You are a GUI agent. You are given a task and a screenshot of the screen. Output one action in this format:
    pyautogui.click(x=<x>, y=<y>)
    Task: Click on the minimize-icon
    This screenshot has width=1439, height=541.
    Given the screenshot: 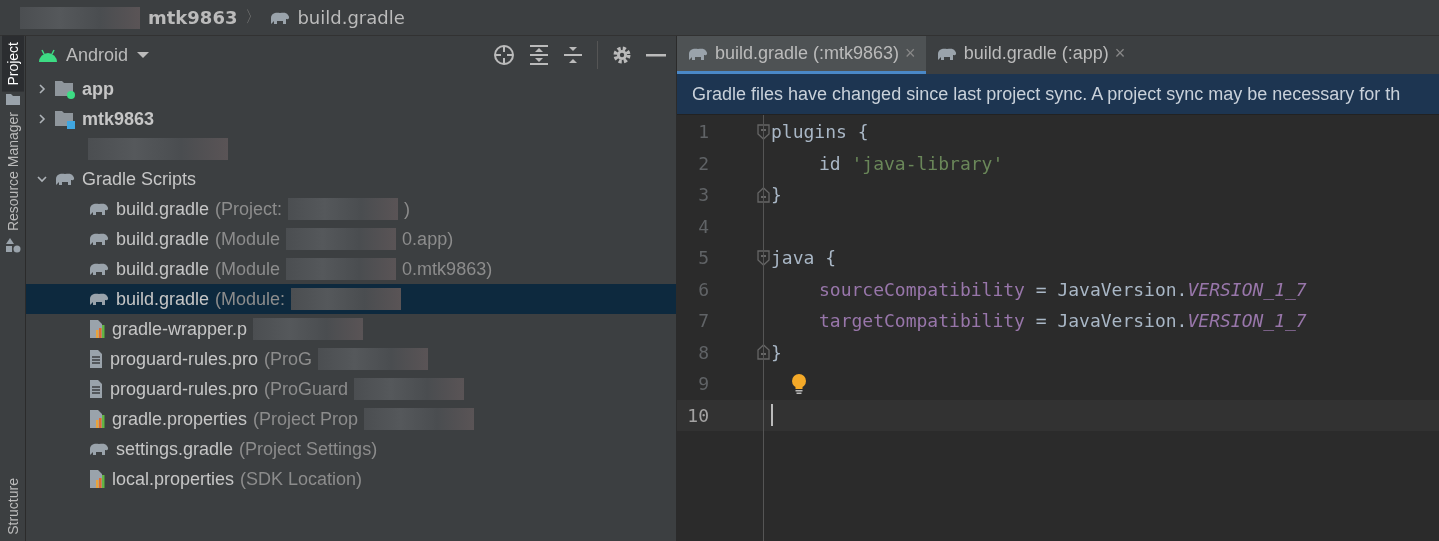 What is the action you would take?
    pyautogui.click(x=656, y=55)
    